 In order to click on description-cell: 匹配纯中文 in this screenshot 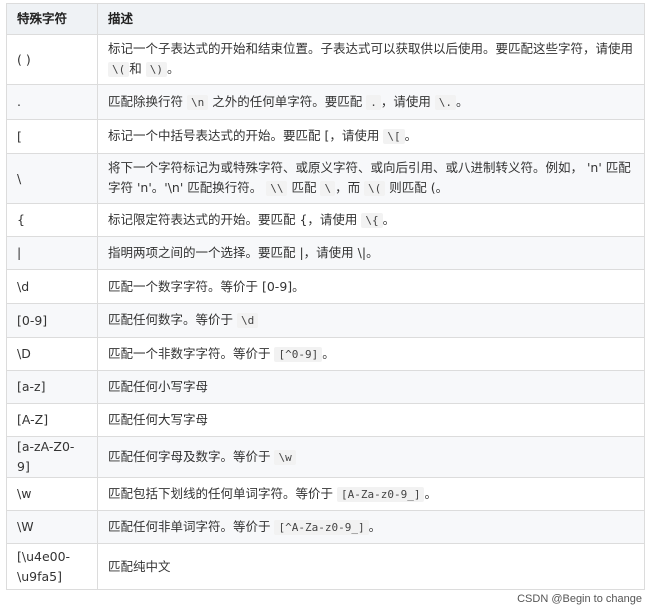, I will do `click(371, 566)`.